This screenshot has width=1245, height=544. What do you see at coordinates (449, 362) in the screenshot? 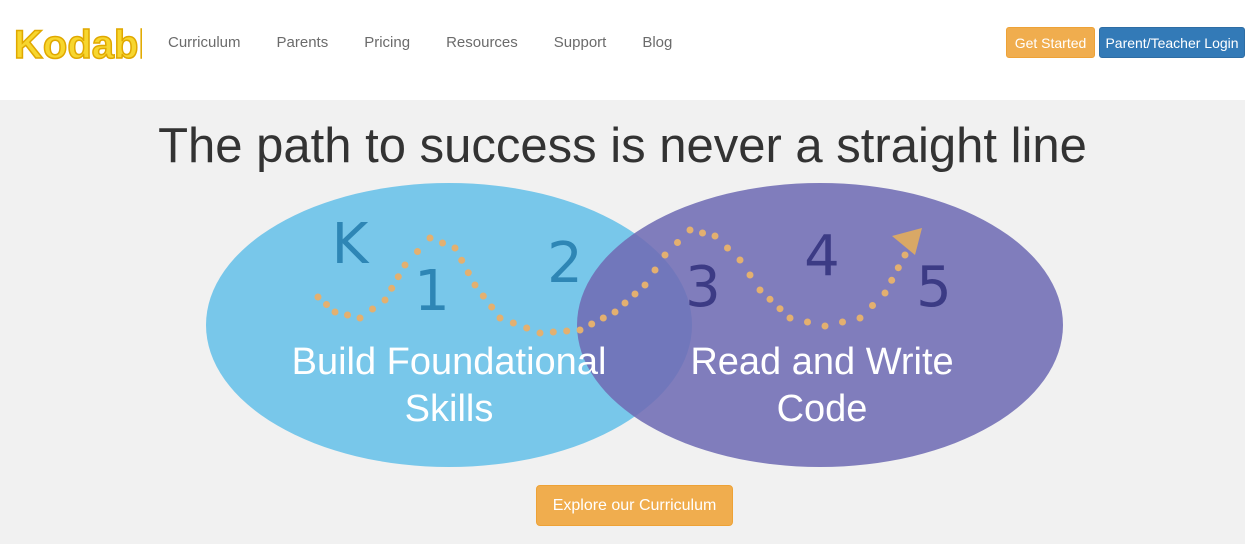
I see `left-label-line1: Build Foundational` at bounding box center [449, 362].